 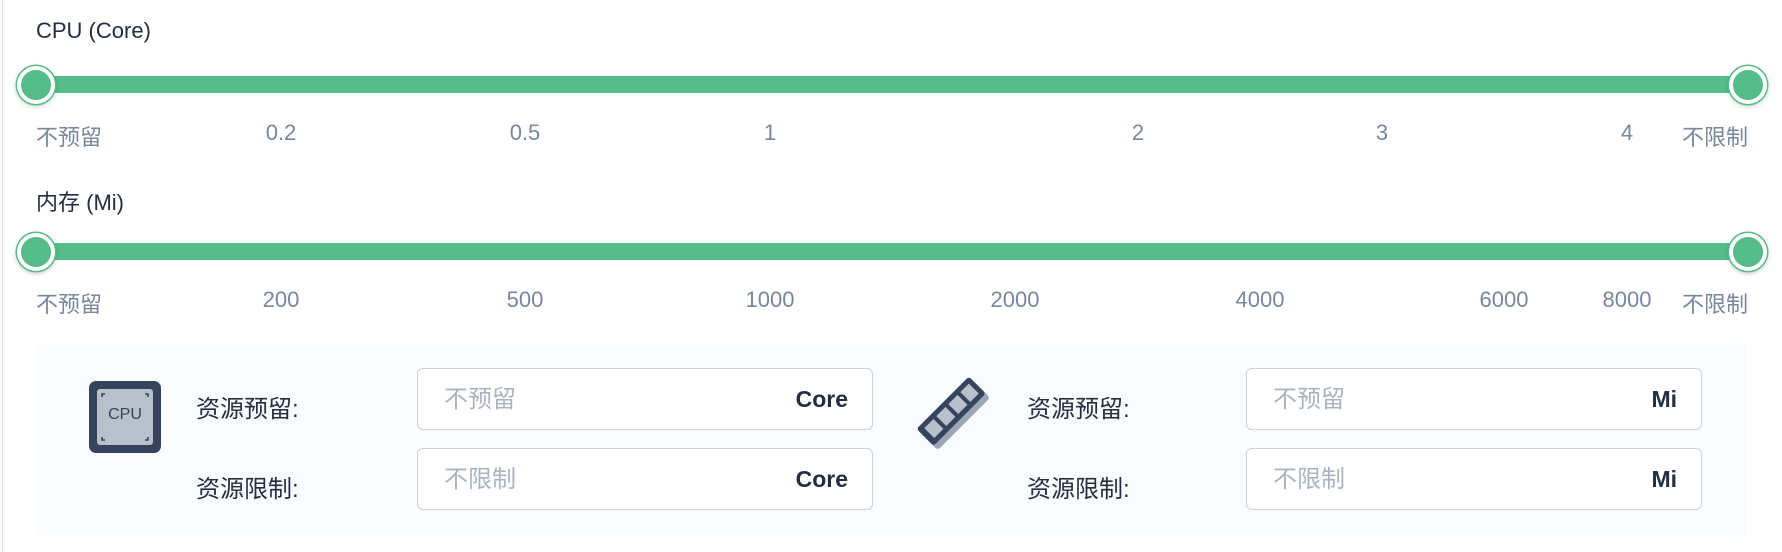 I want to click on cpu-limit-field: Core, so click(x=645, y=479).